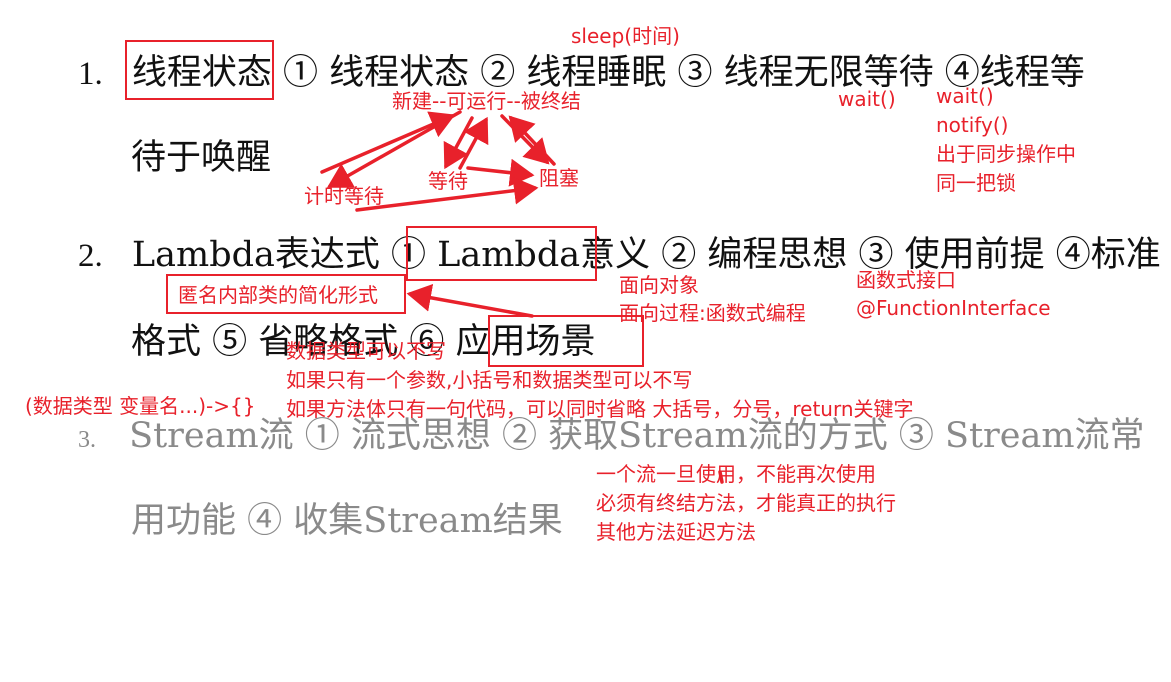 The height and width of the screenshot is (682, 1171). What do you see at coordinates (721, 477) in the screenshot?
I see `arrow-stream-note` at bounding box center [721, 477].